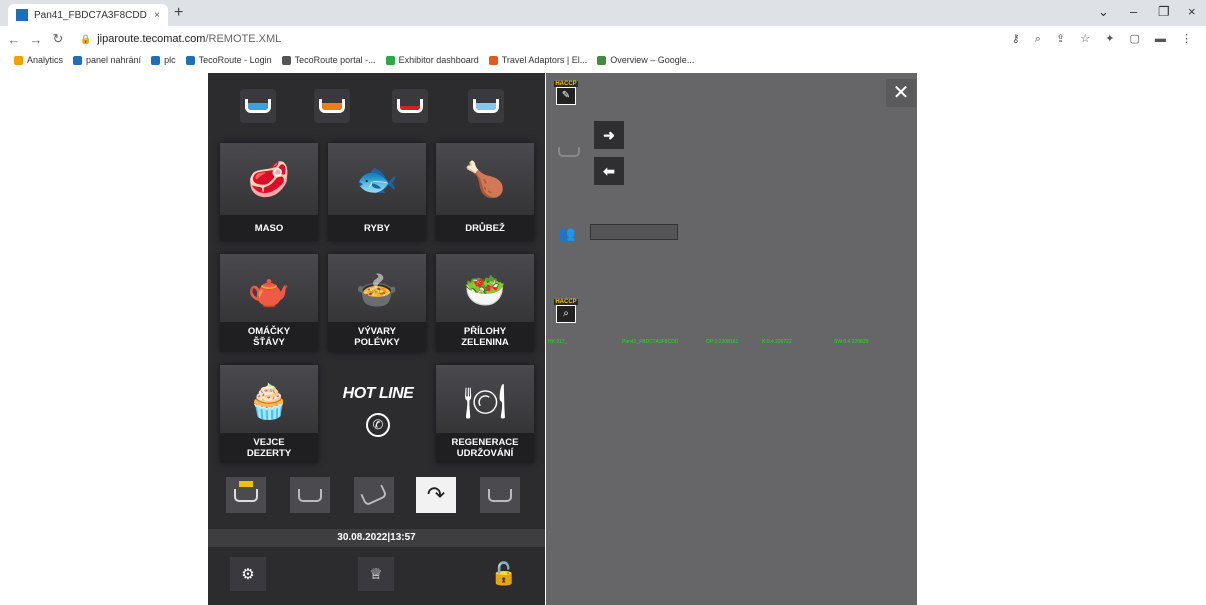 The height and width of the screenshot is (605, 1206). I want to click on bookmark-item: Analytics, so click(38, 60).